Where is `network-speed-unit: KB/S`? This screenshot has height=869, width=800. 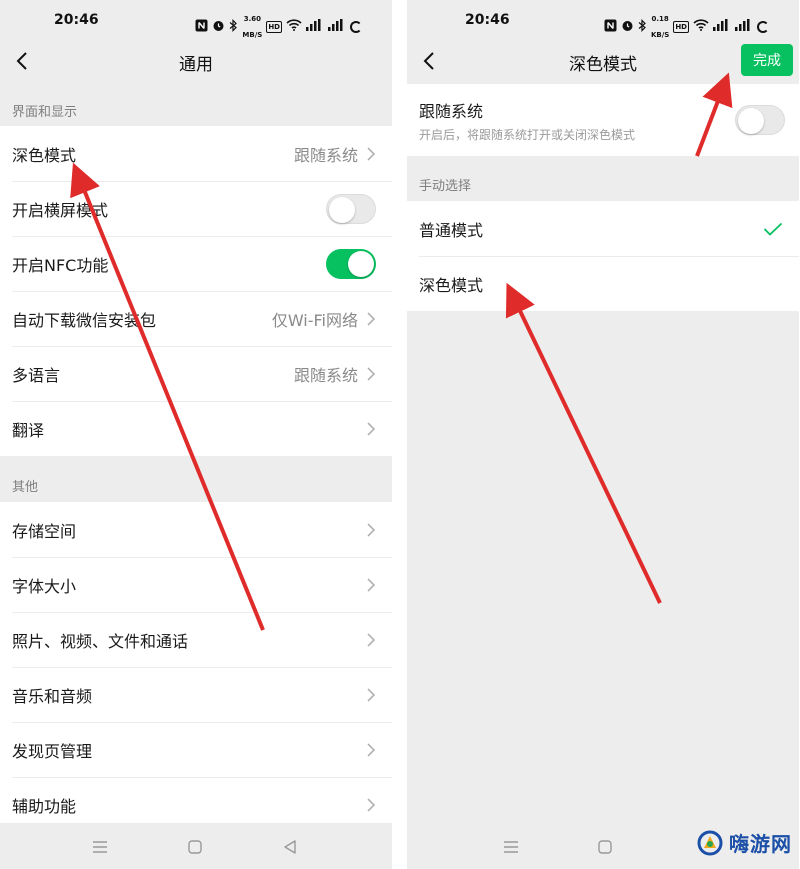
network-speed-unit: KB/S is located at coordinates (660, 35).